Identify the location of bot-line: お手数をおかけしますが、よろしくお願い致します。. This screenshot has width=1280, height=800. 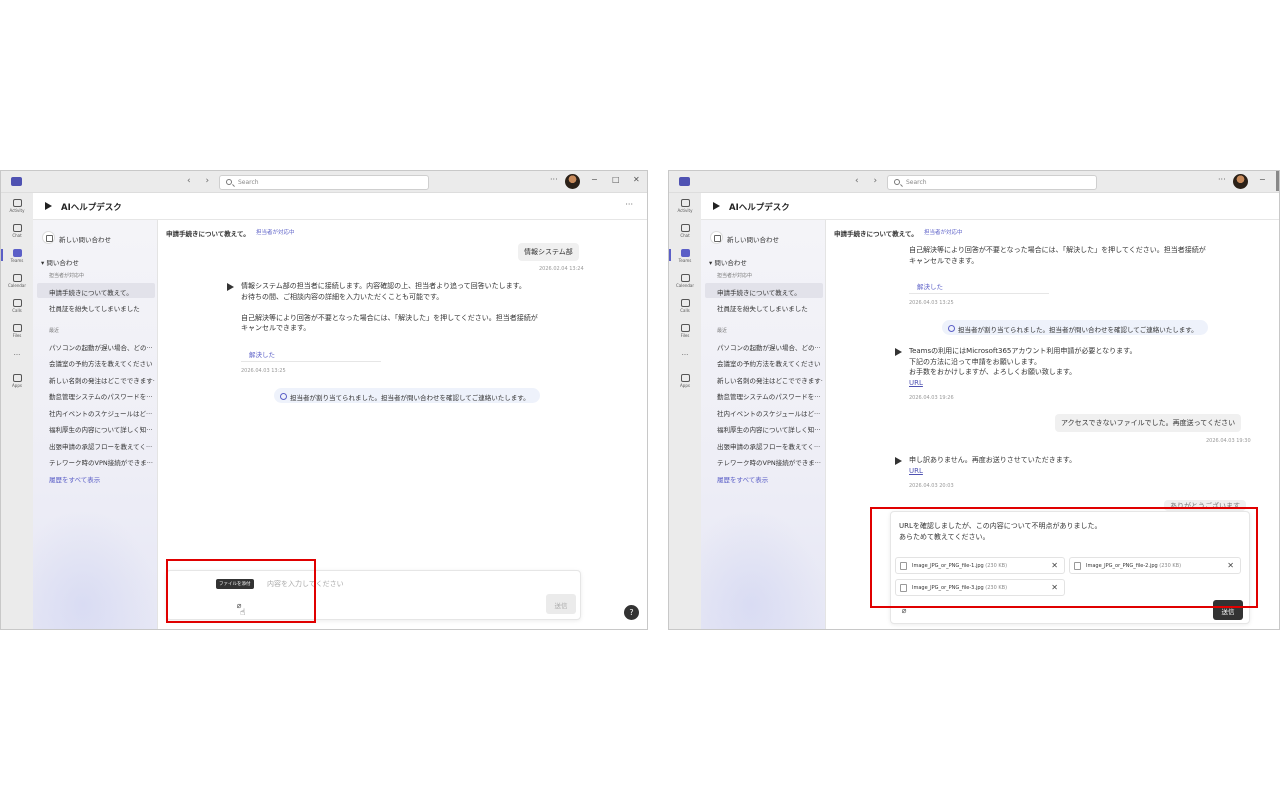
(993, 372).